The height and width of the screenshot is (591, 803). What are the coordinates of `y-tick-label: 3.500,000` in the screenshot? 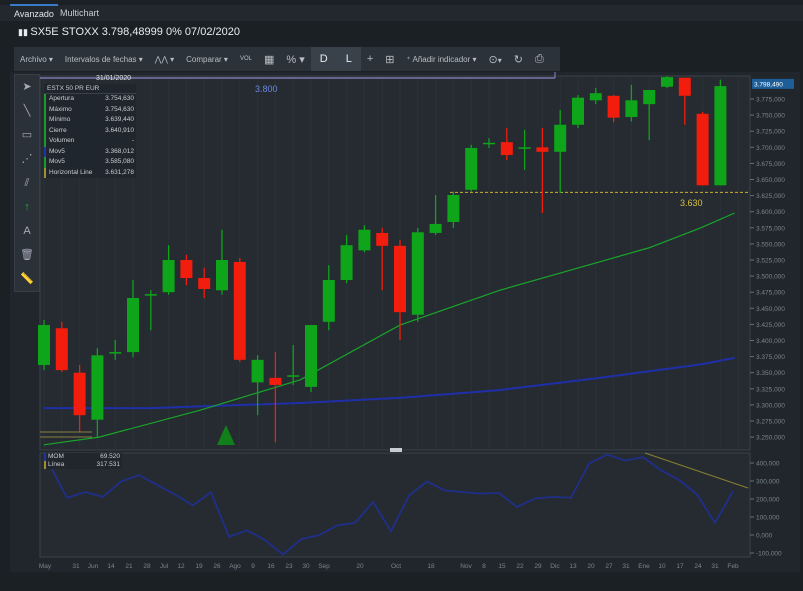 It's located at (770, 277).